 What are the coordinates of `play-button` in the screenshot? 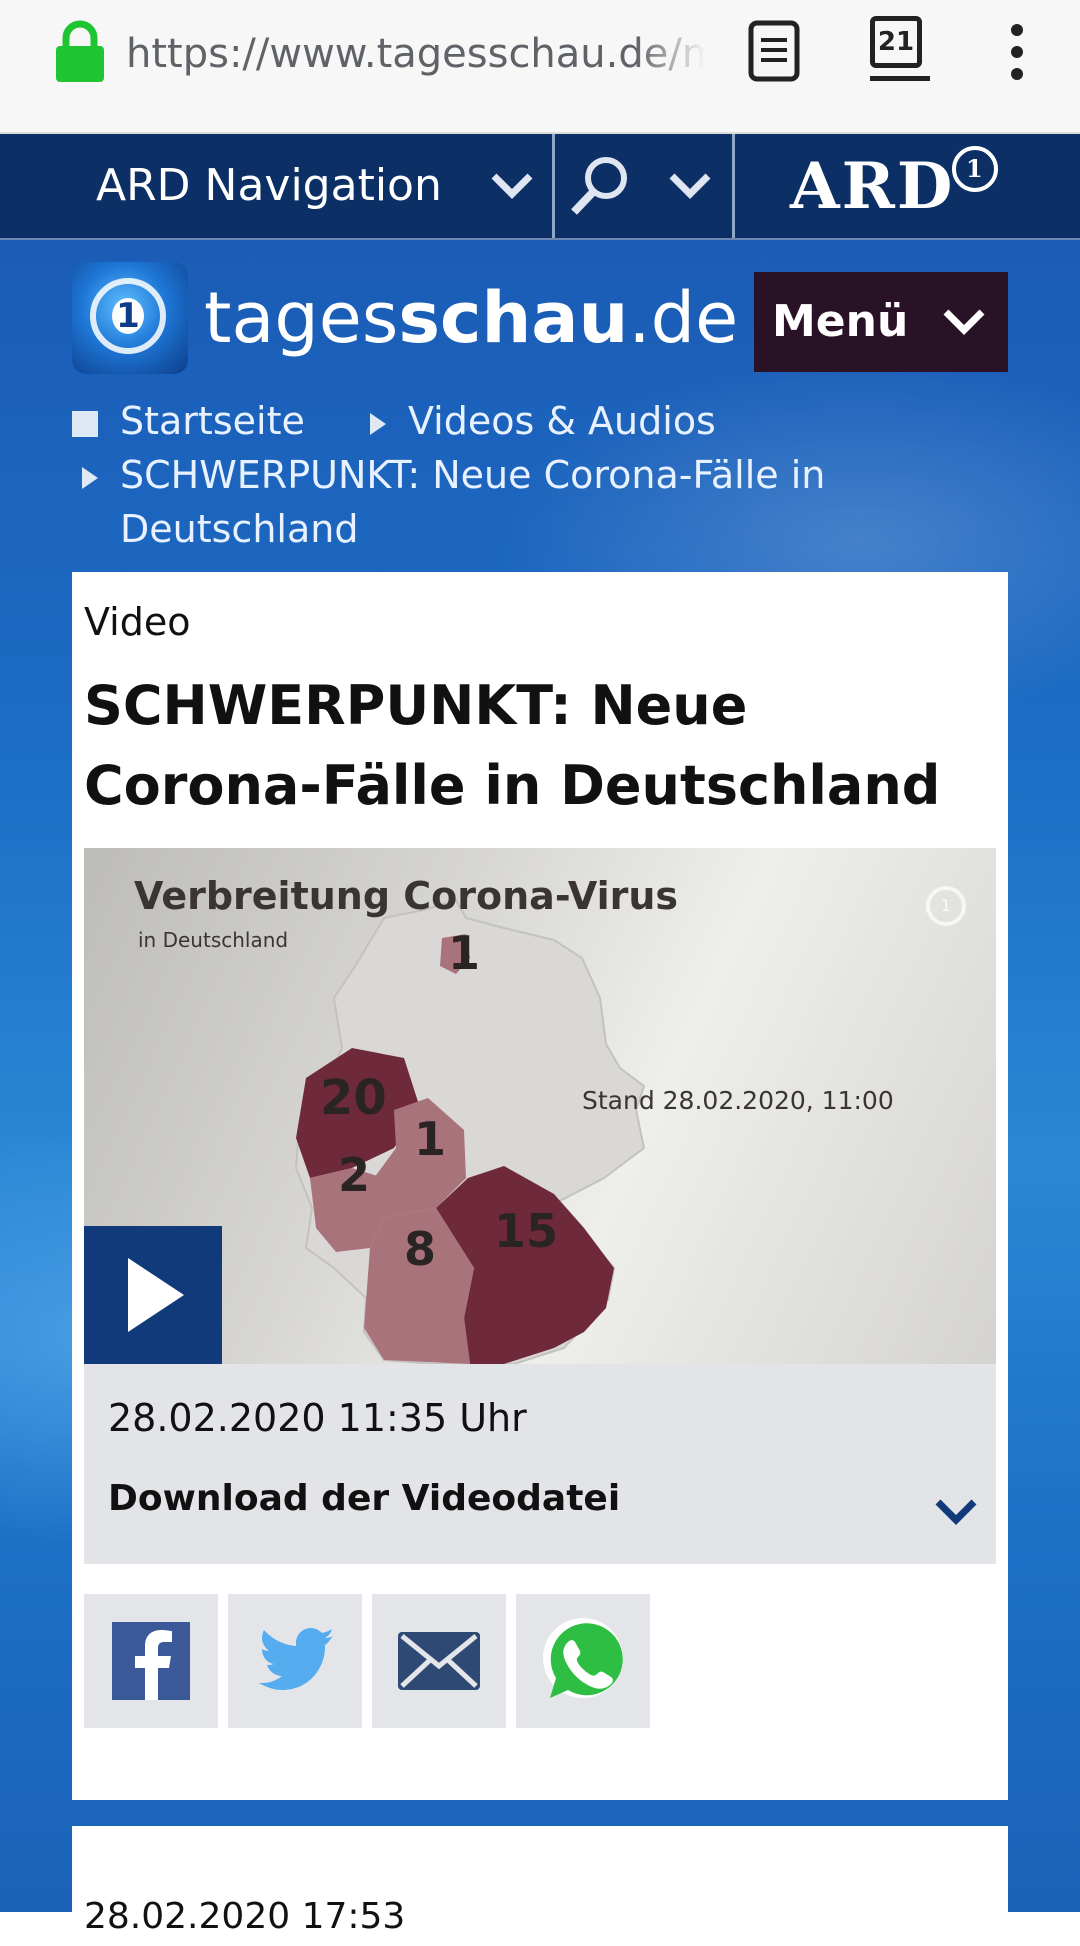 It's located at (153, 1295).